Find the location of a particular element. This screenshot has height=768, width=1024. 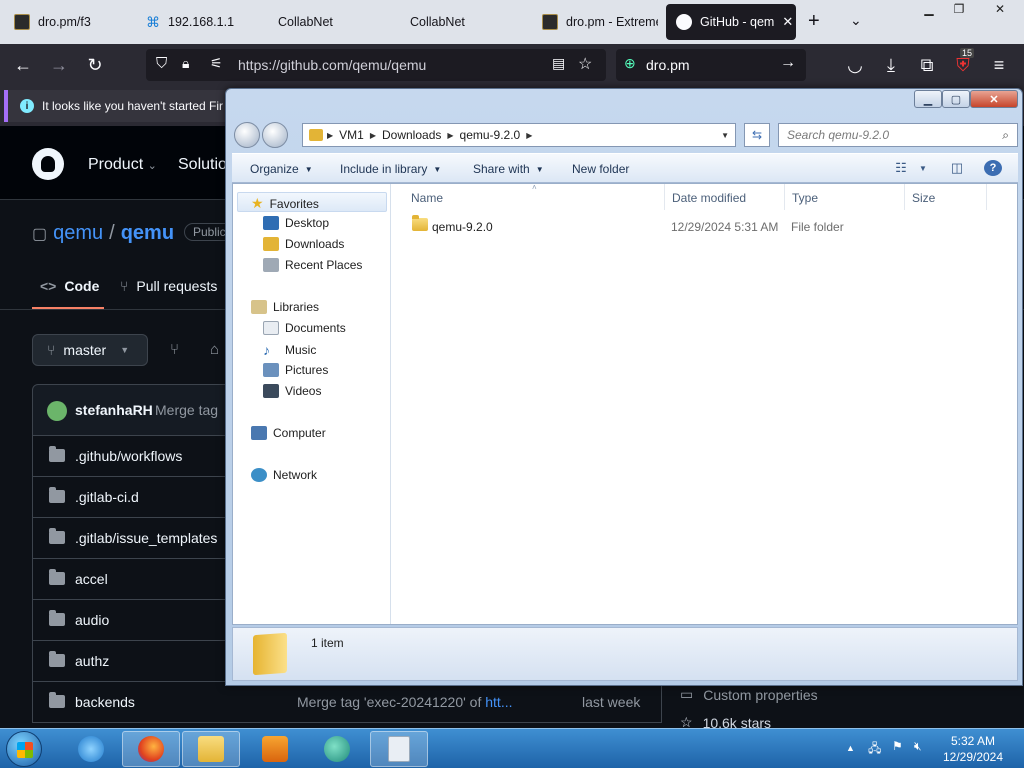

network-tray-icon: 🖧︎ is located at coordinates (874, 749).